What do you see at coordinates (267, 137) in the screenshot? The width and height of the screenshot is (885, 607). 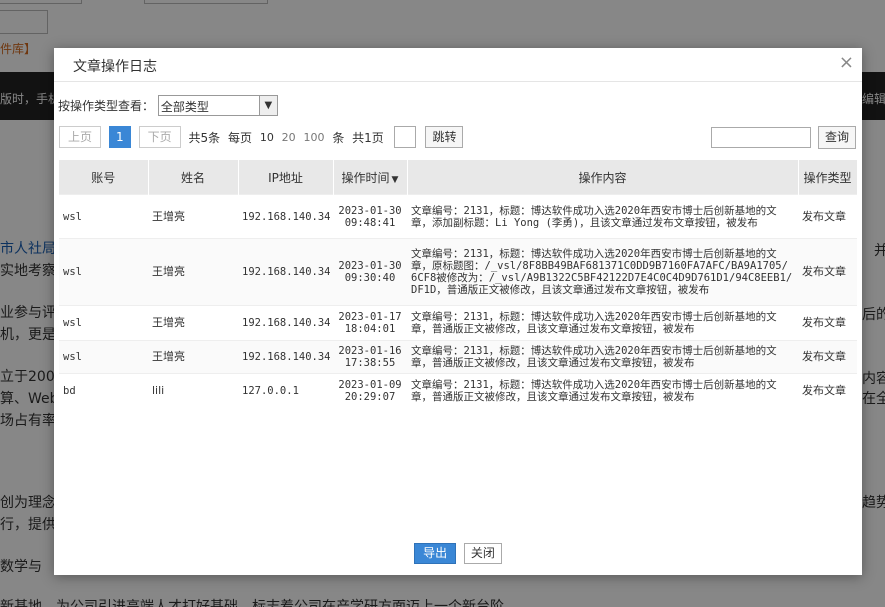 I see `page-size-option: 10` at bounding box center [267, 137].